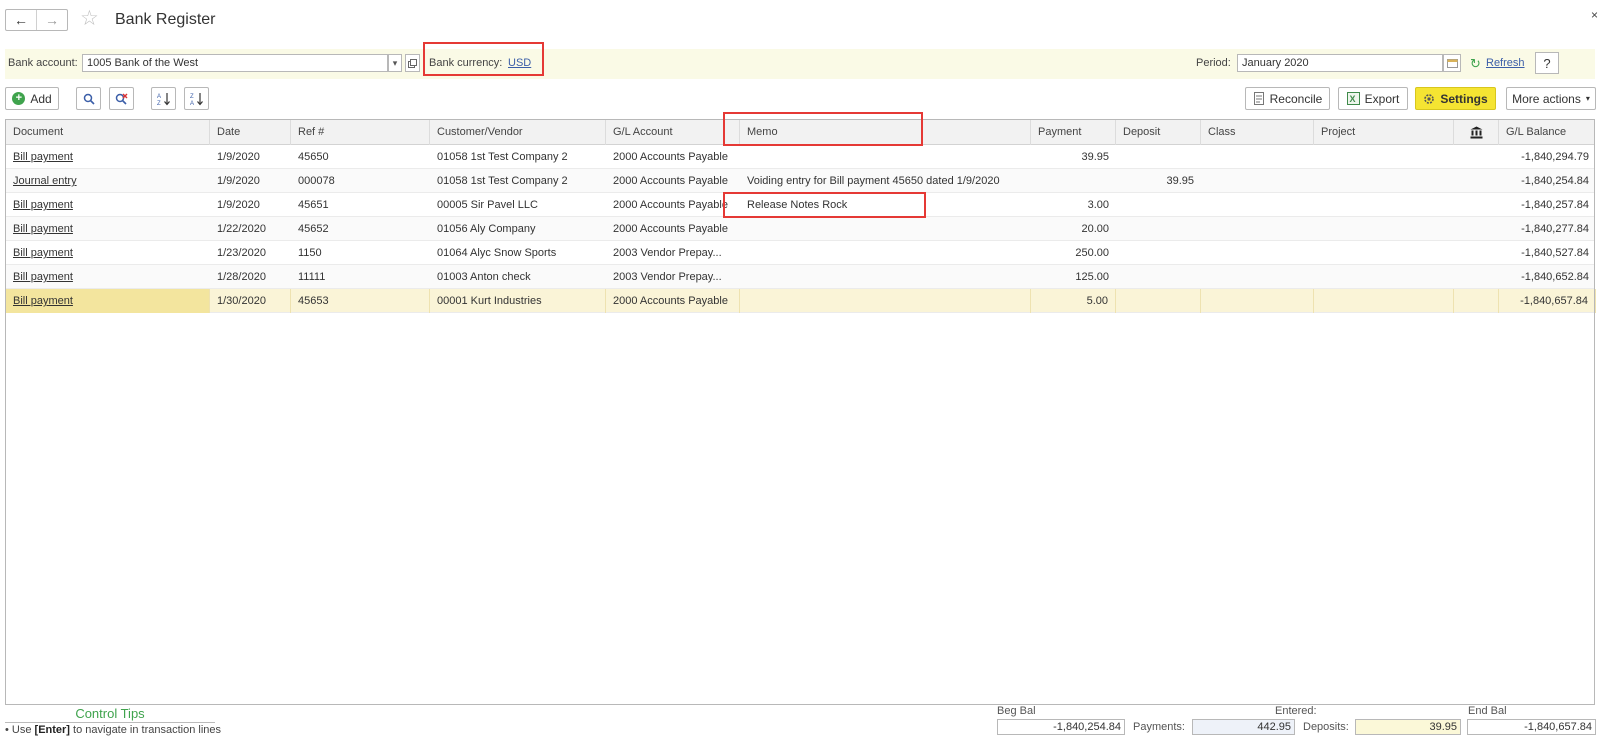 This screenshot has width=1600, height=752. What do you see at coordinates (41, 98) in the screenshot?
I see `add-button-label: Add` at bounding box center [41, 98].